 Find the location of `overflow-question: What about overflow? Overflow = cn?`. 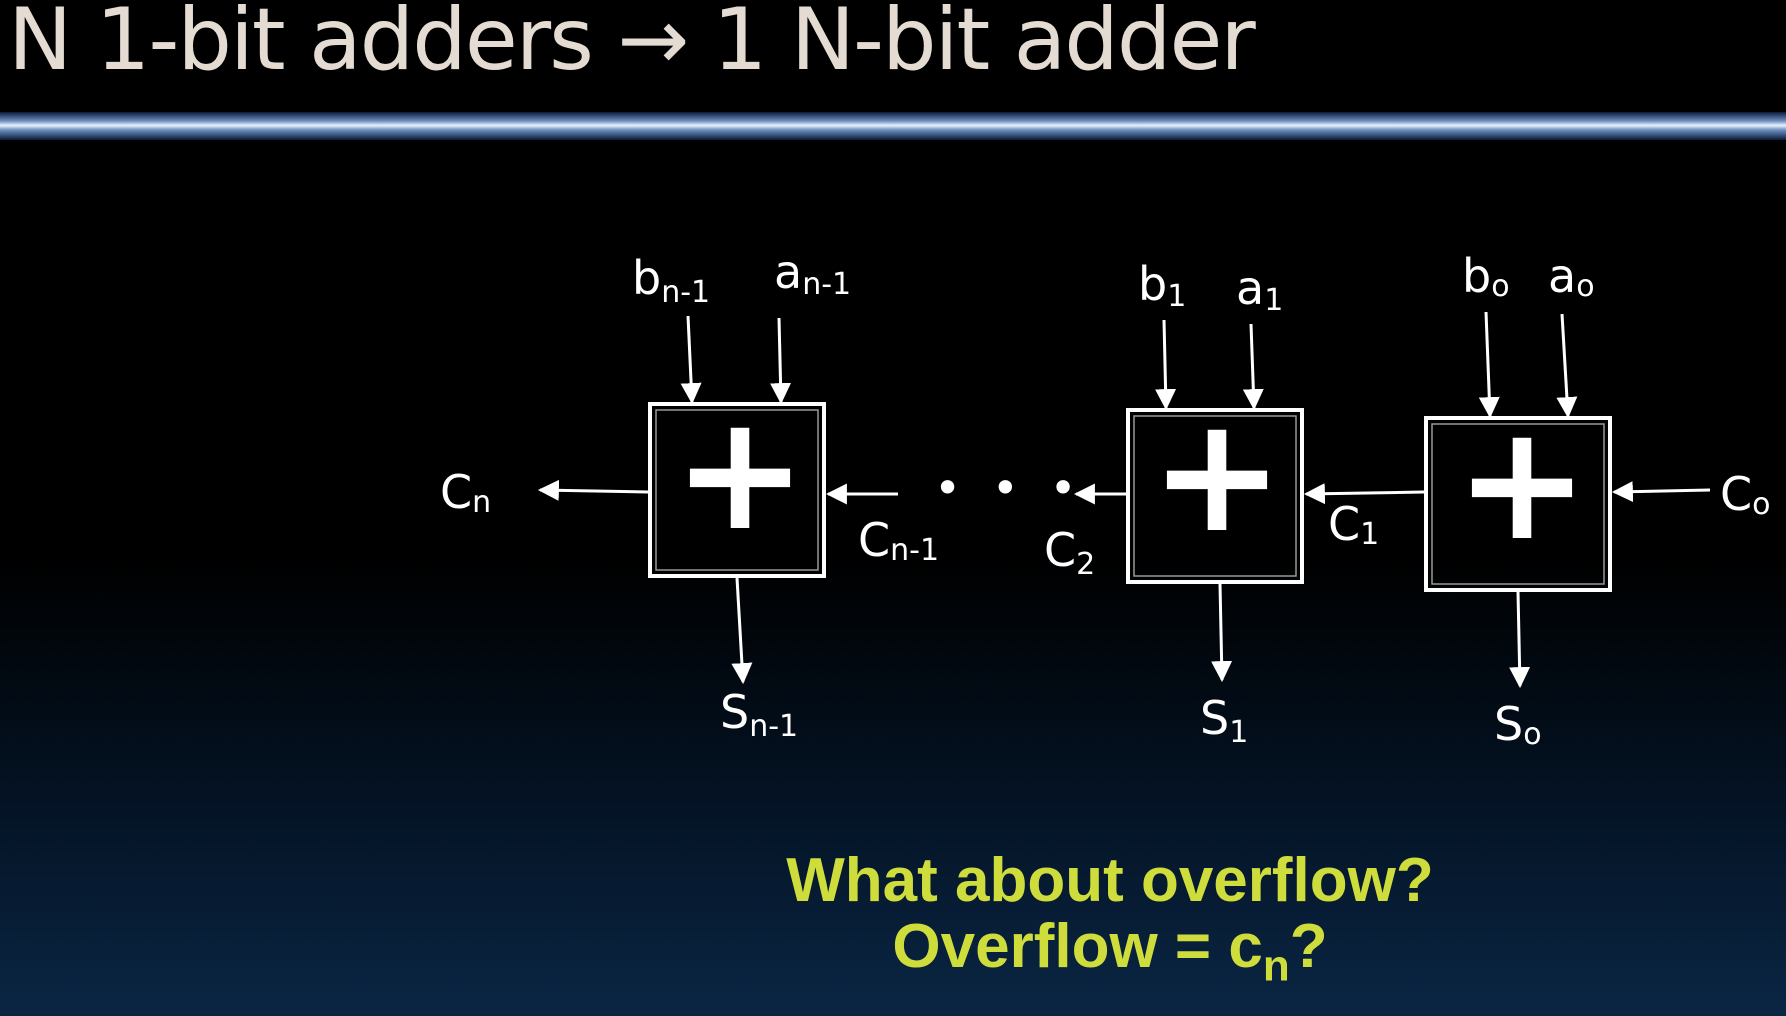

overflow-question: What about overflow? Overflow = cn? is located at coordinates (893, 917).